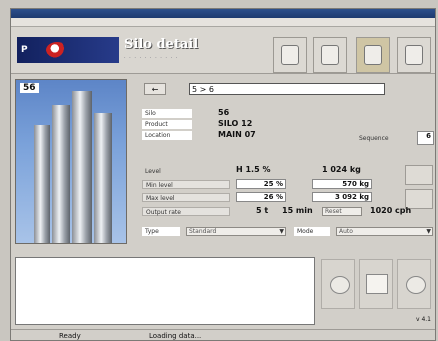 The width and height of the screenshot is (438, 341). I want to click on tool-icon, so click(414, 55).